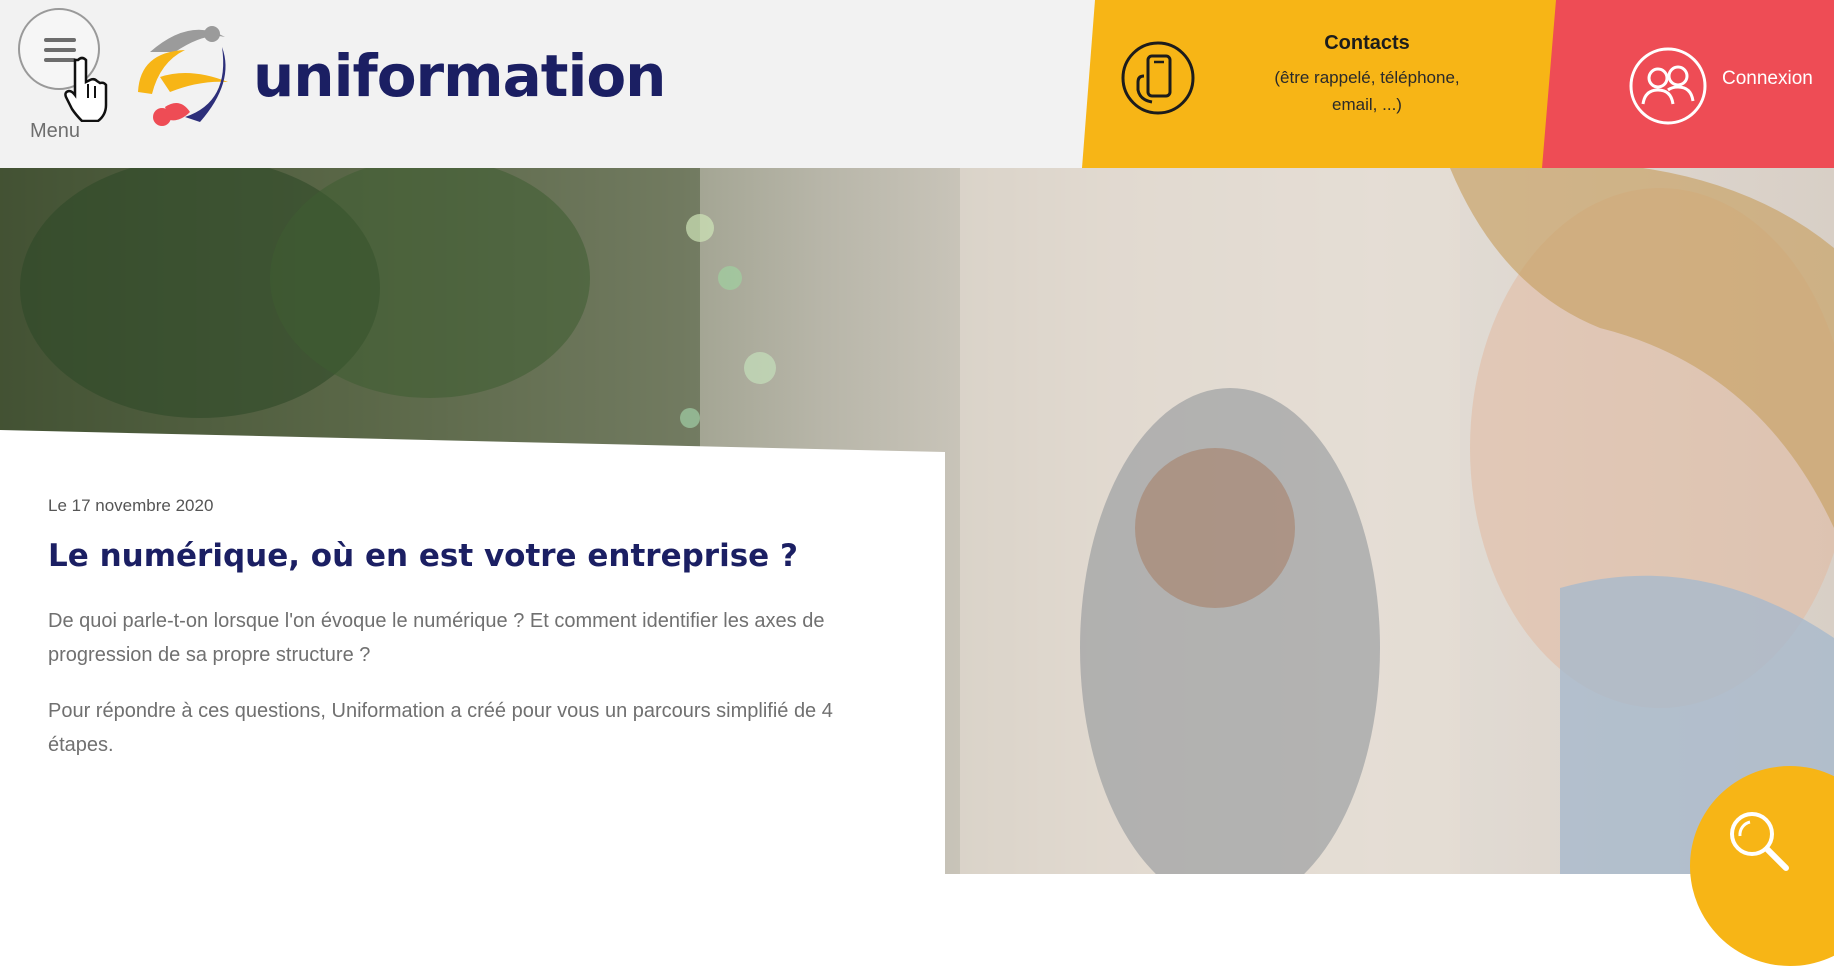 The width and height of the screenshot is (1834, 966). Describe the element at coordinates (1367, 91) in the screenshot. I see `contacts-subtitle: (être rappelé, téléphone, email, ...)` at that location.